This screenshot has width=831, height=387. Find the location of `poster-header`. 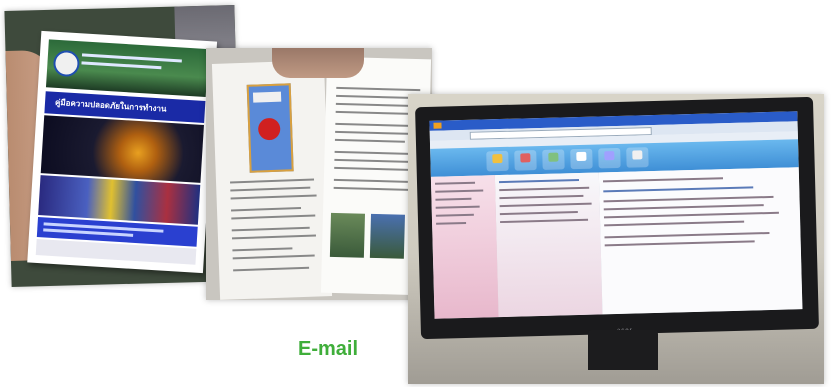

poster-header is located at coordinates (267, 97).